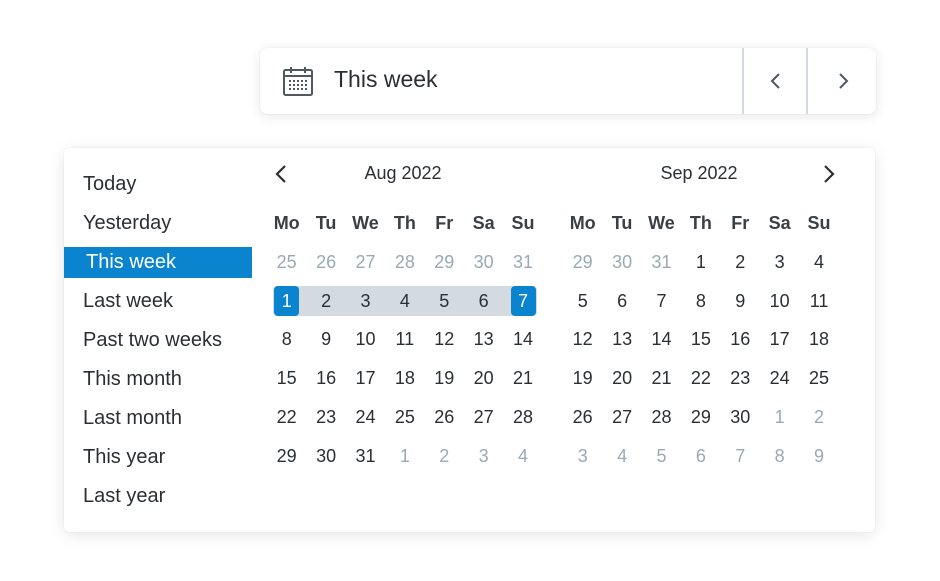  I want to click on preset-this-week: This week, so click(158, 262).